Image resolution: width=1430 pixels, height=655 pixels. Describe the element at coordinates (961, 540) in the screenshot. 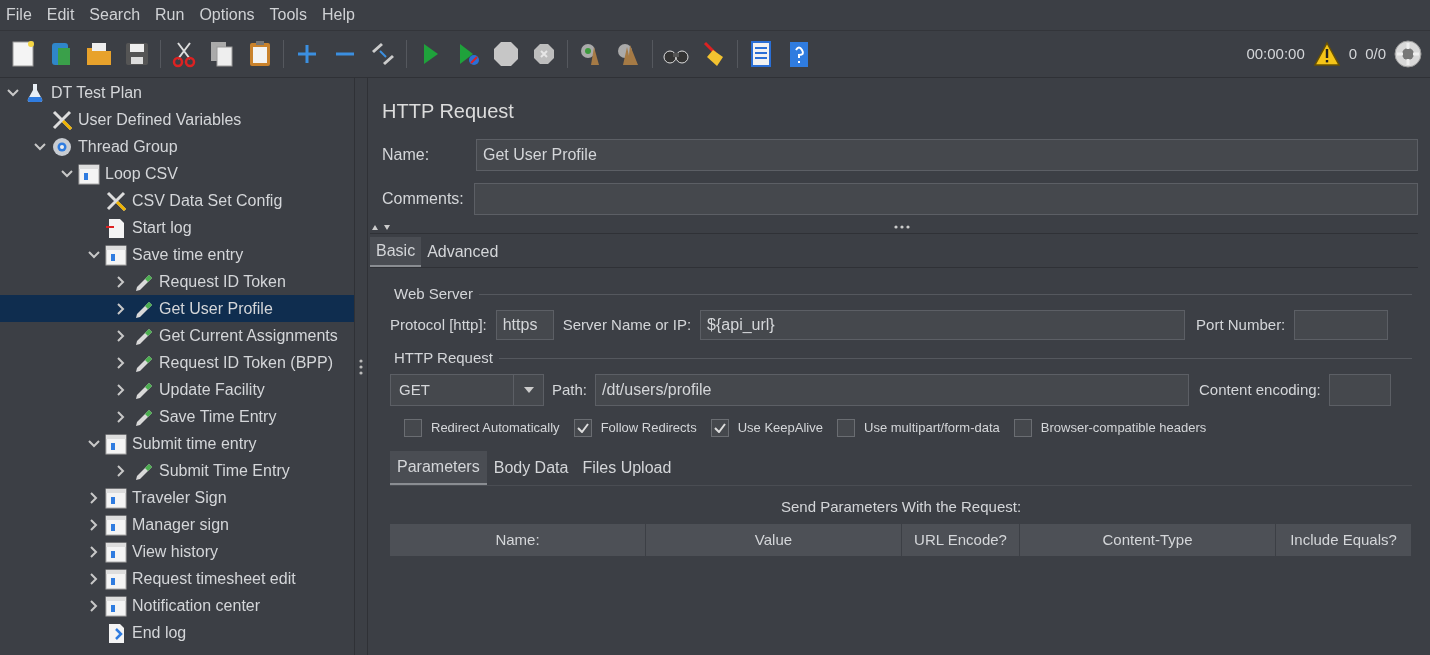

I see `column-header: URL Encode?` at that location.